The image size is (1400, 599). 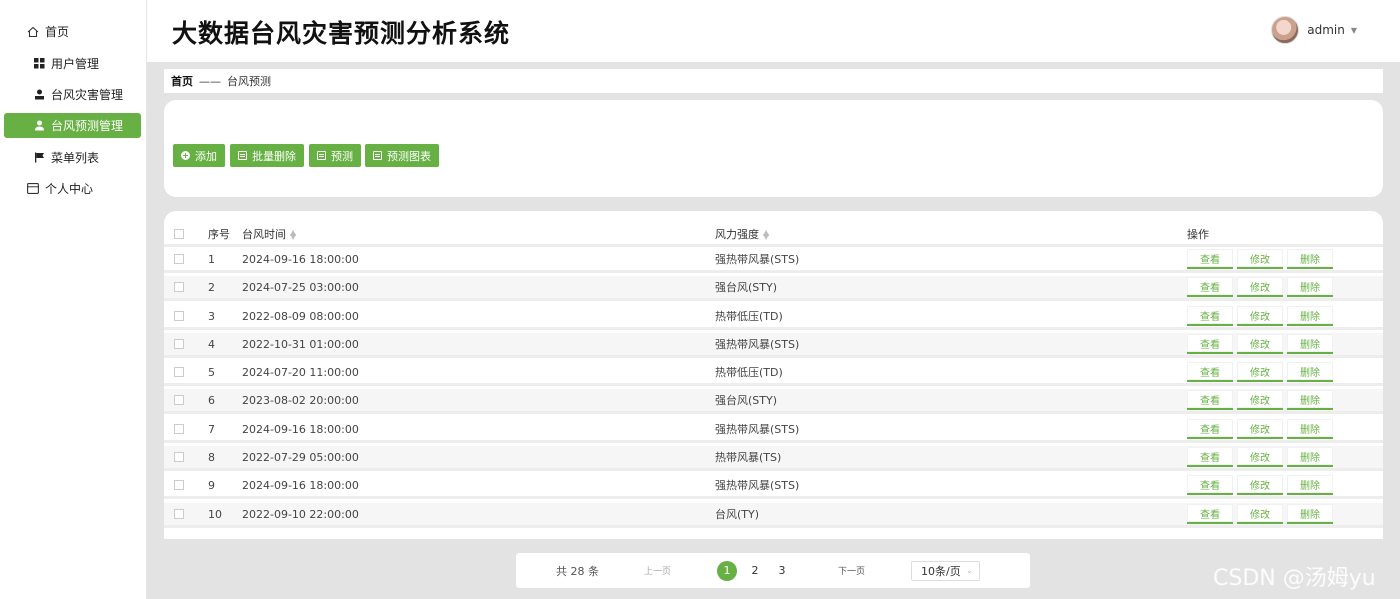 I want to click on page-size-value: 10条/页, so click(x=941, y=571).